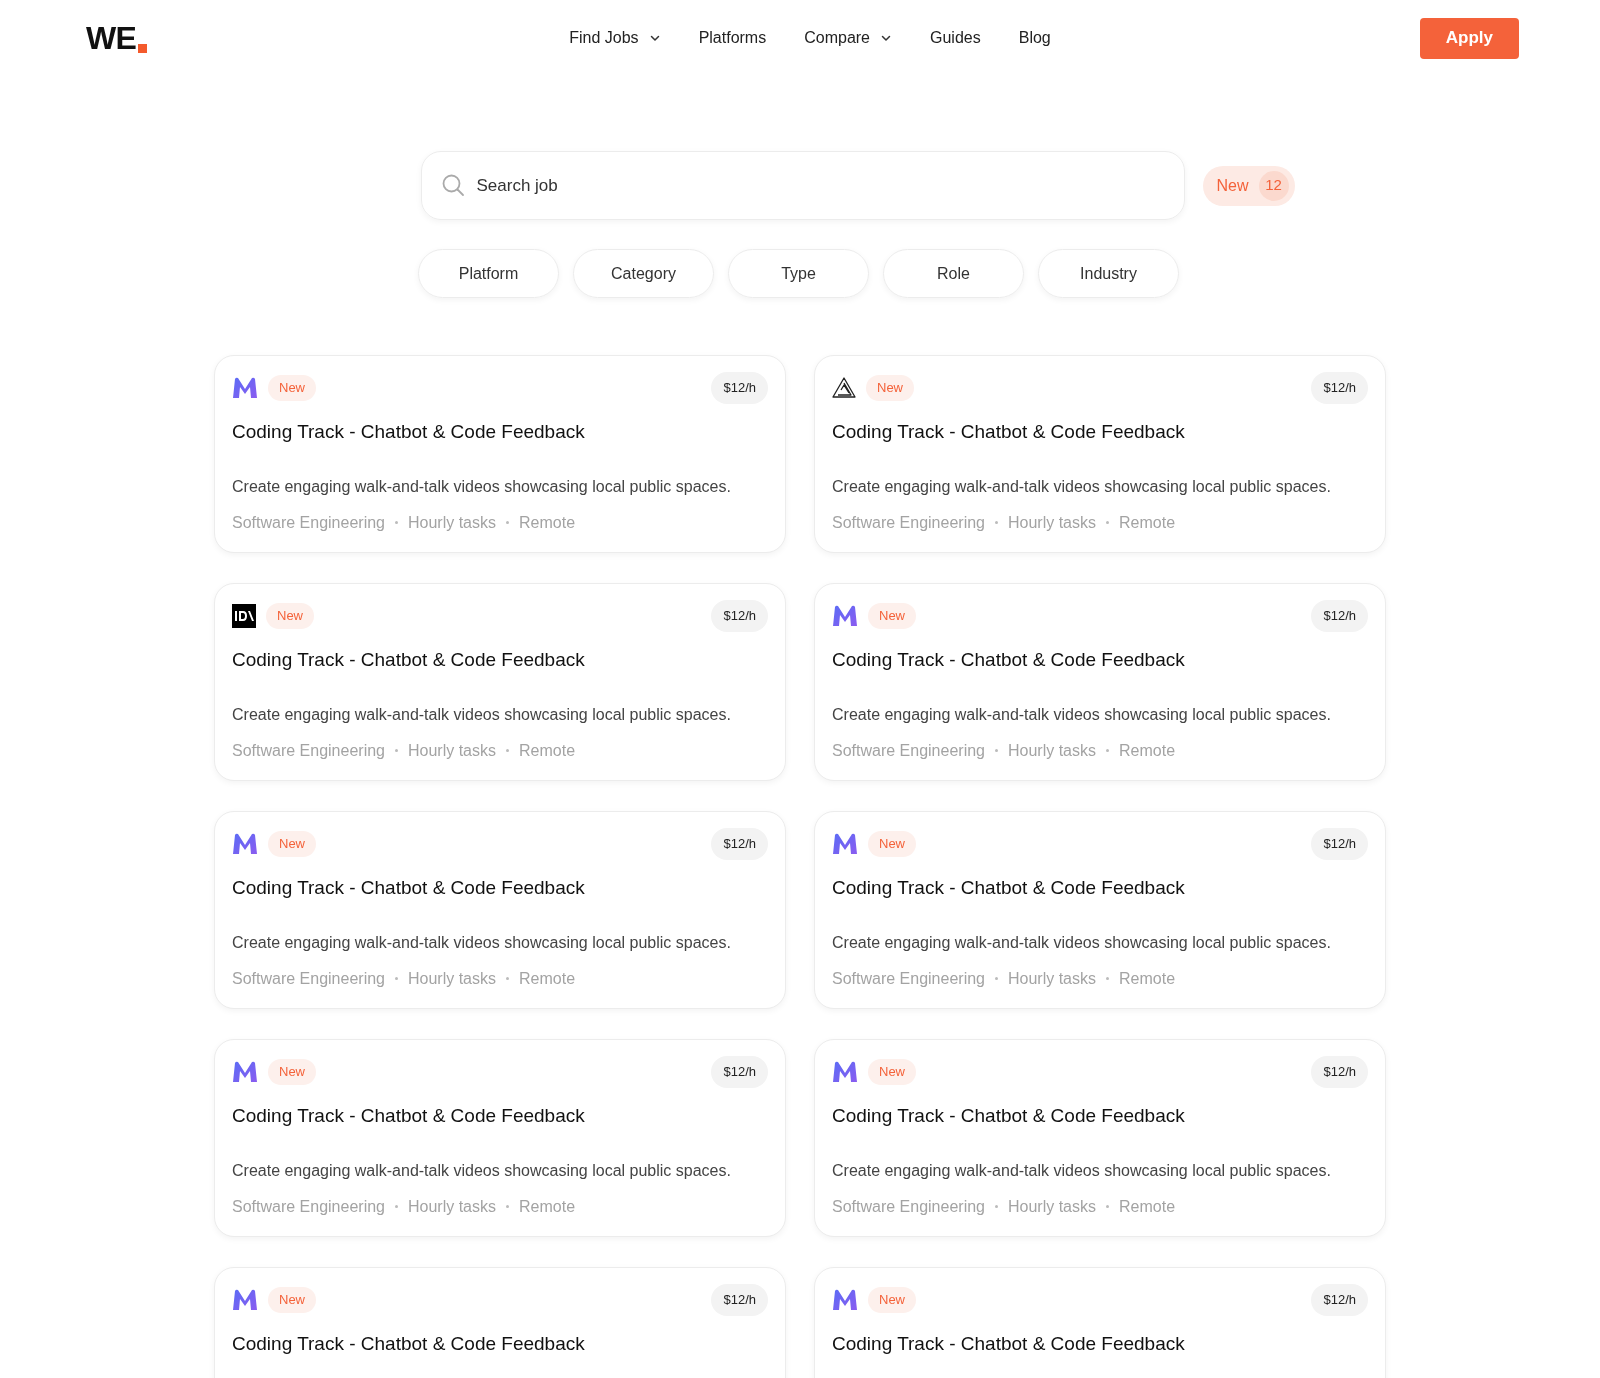  What do you see at coordinates (848, 38) in the screenshot?
I see `nav-link: Compare` at bounding box center [848, 38].